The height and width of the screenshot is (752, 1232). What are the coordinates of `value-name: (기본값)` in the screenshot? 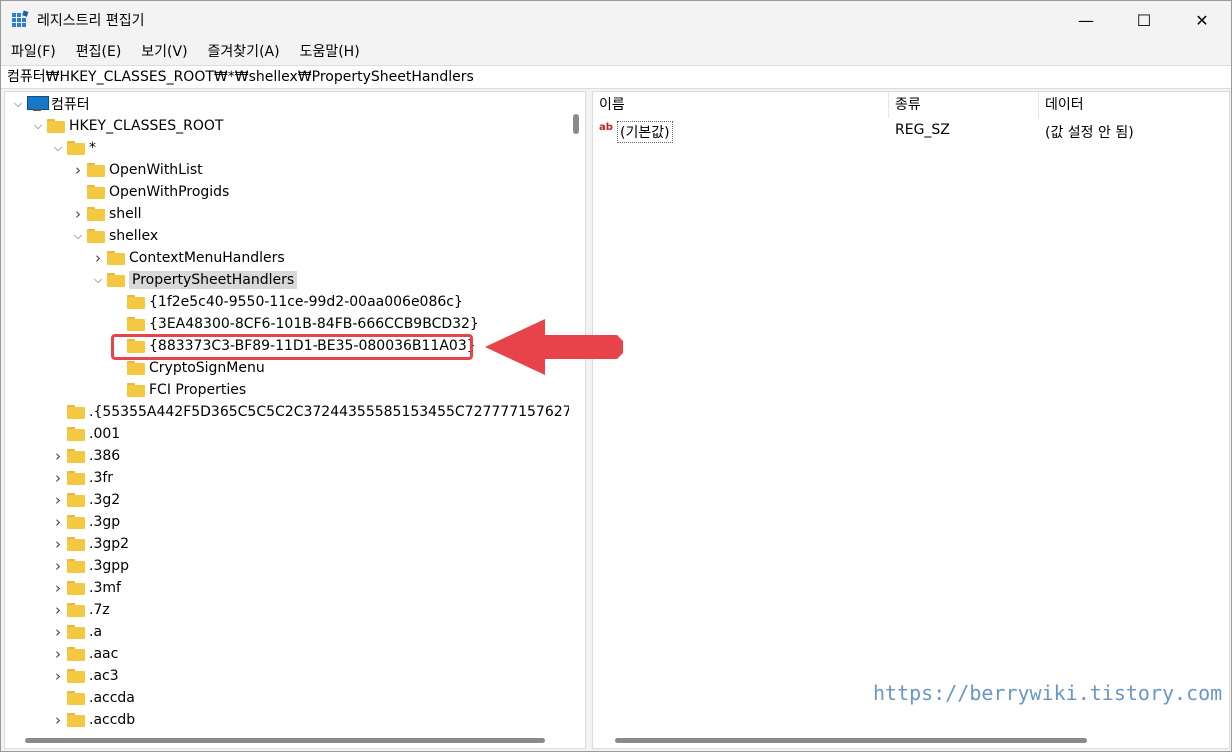 It's located at (645, 132).